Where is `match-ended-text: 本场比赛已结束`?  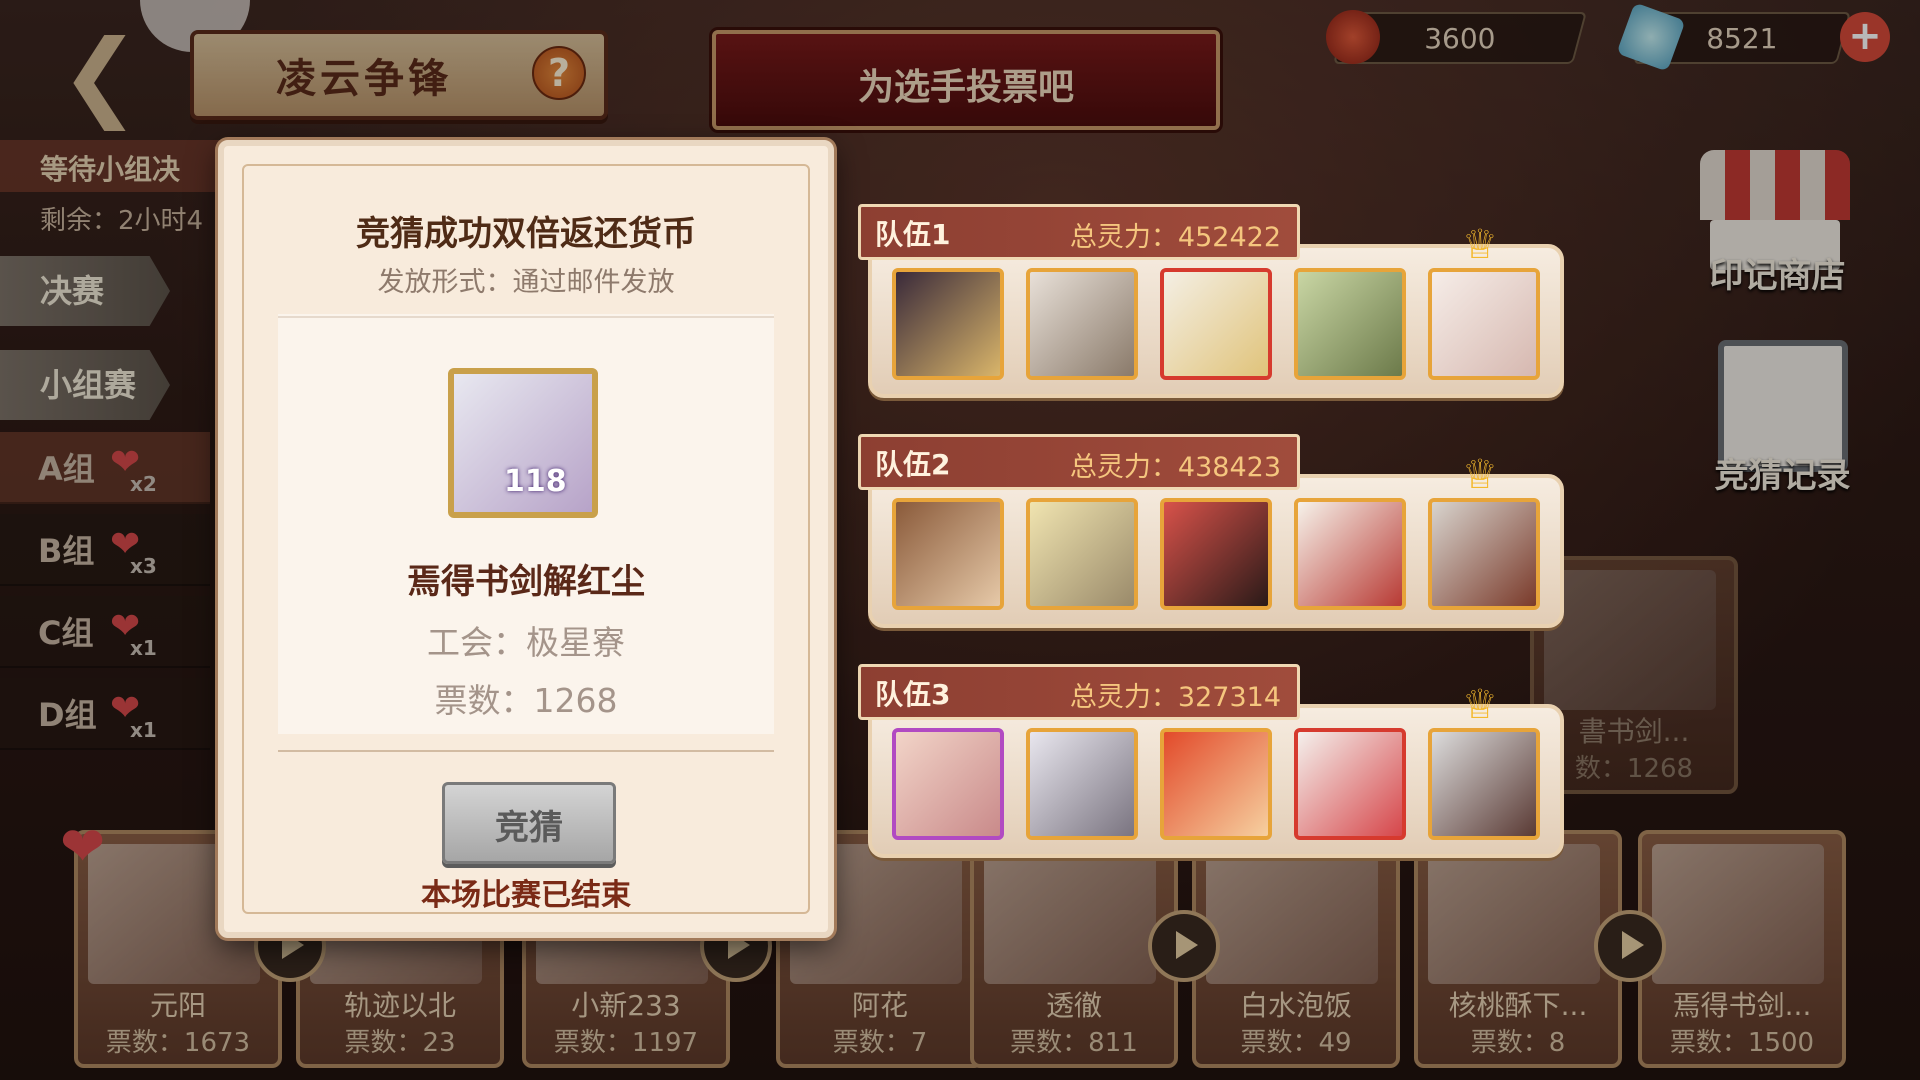
match-ended-text: 本场比赛已结束 is located at coordinates (526, 895).